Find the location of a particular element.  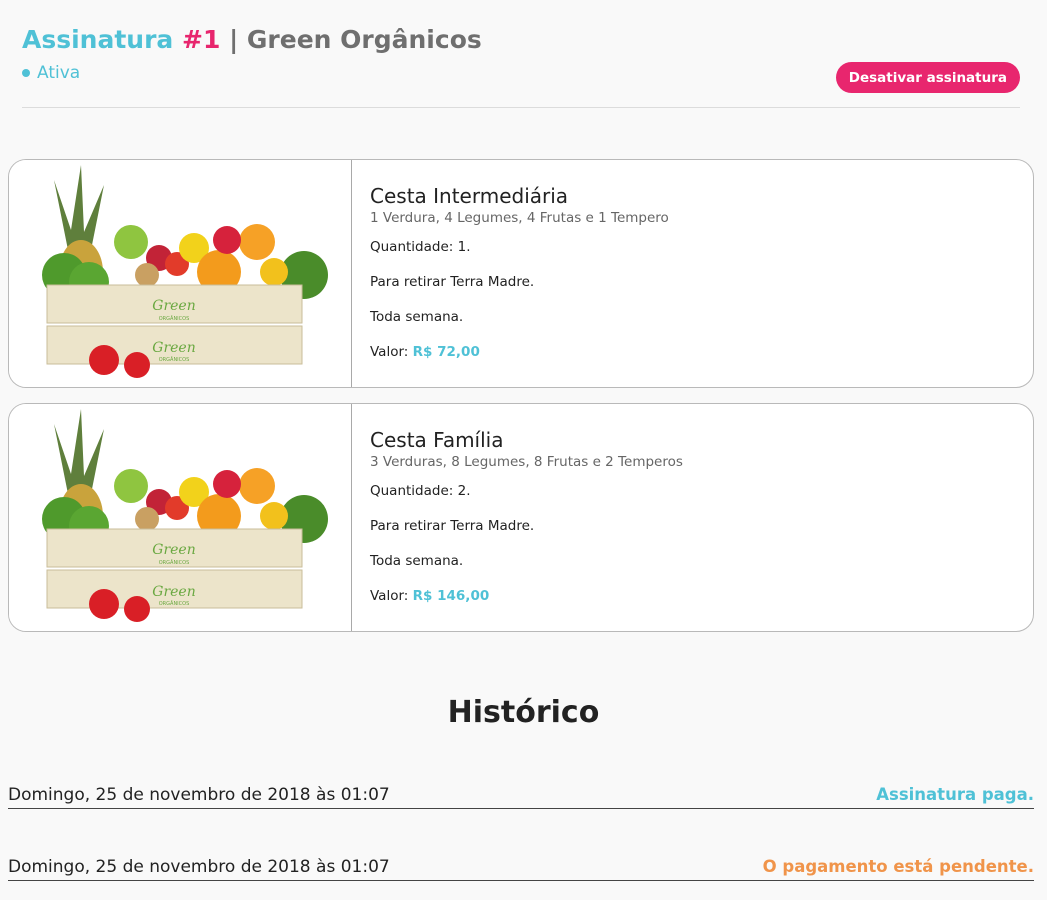

status-dot-icon is located at coordinates (26, 73).